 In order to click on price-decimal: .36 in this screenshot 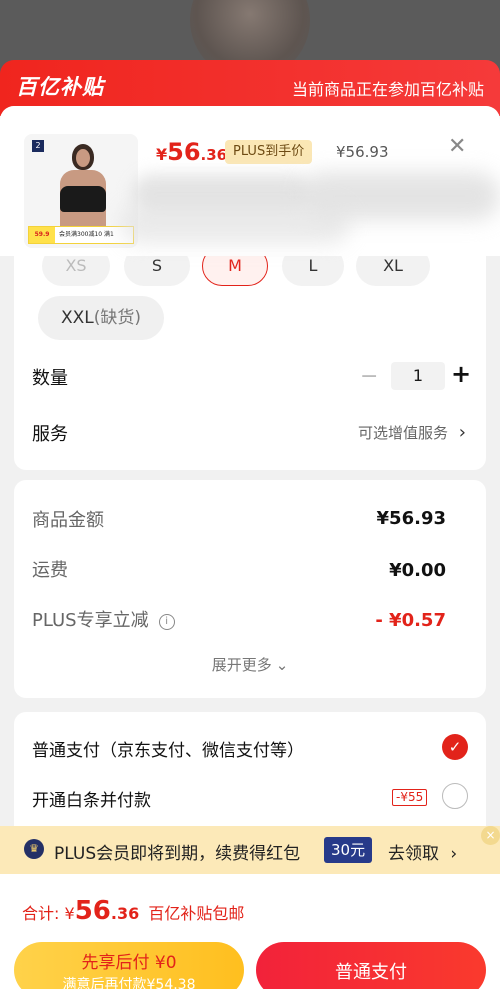, I will do `click(214, 155)`.